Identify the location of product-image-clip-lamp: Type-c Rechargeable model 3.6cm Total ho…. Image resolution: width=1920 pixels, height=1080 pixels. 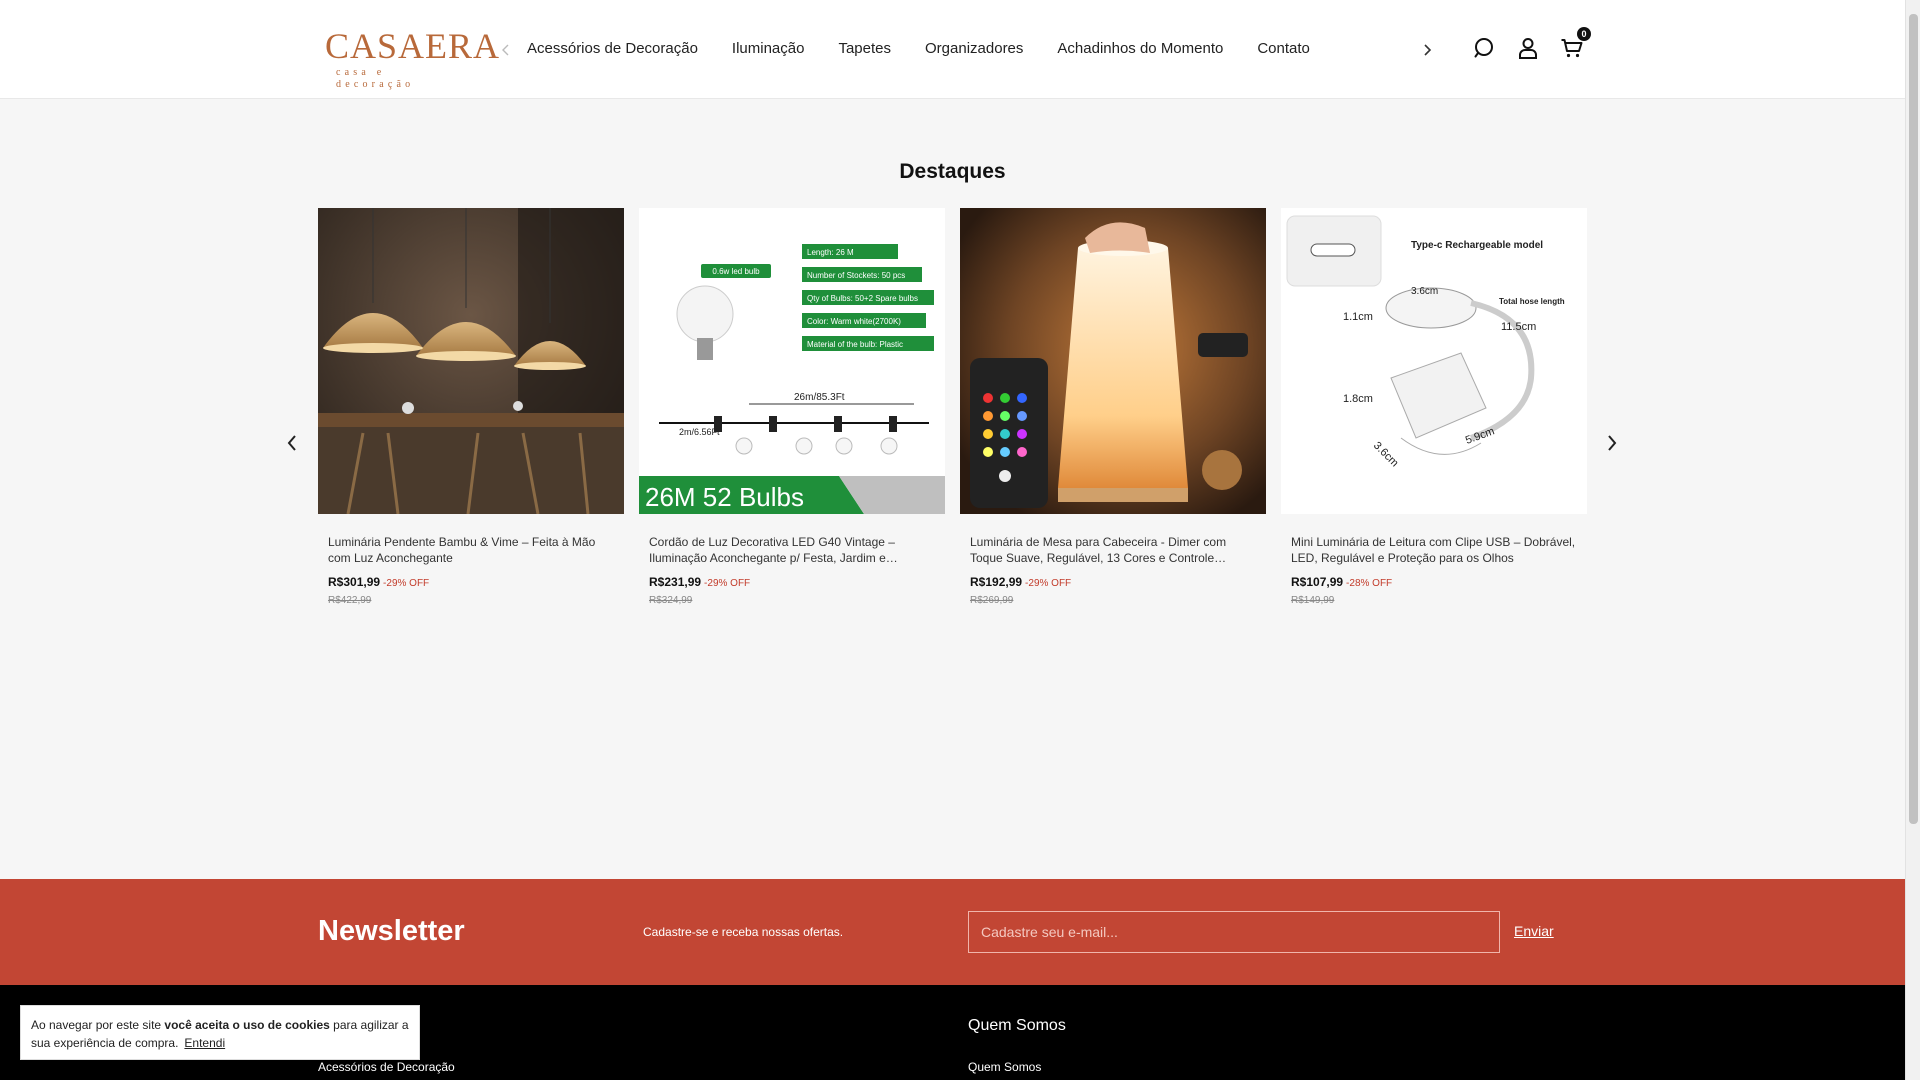
(1434, 361).